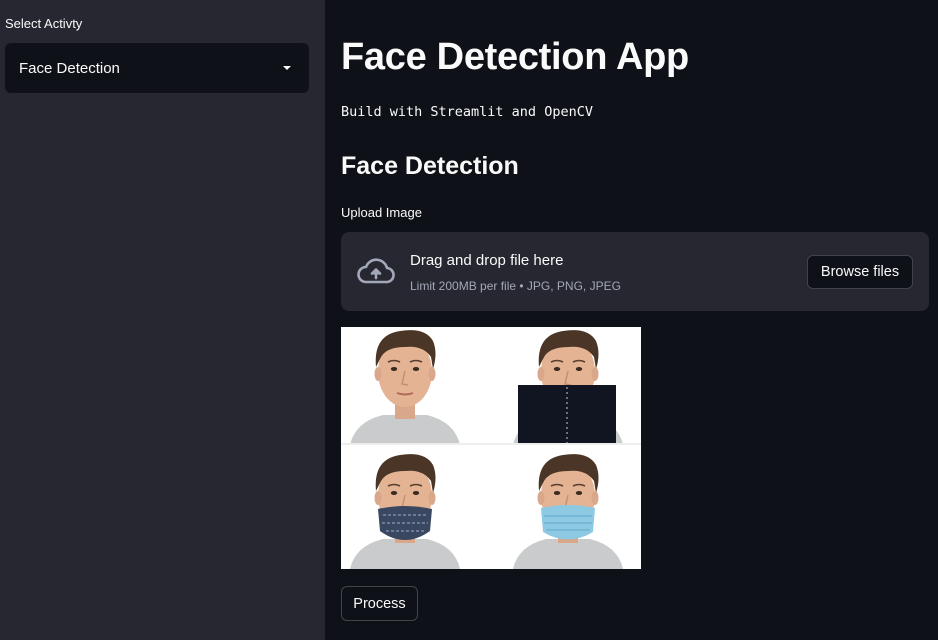 This screenshot has height=640, width=938. I want to click on face-grid-illustration, so click(491, 448).